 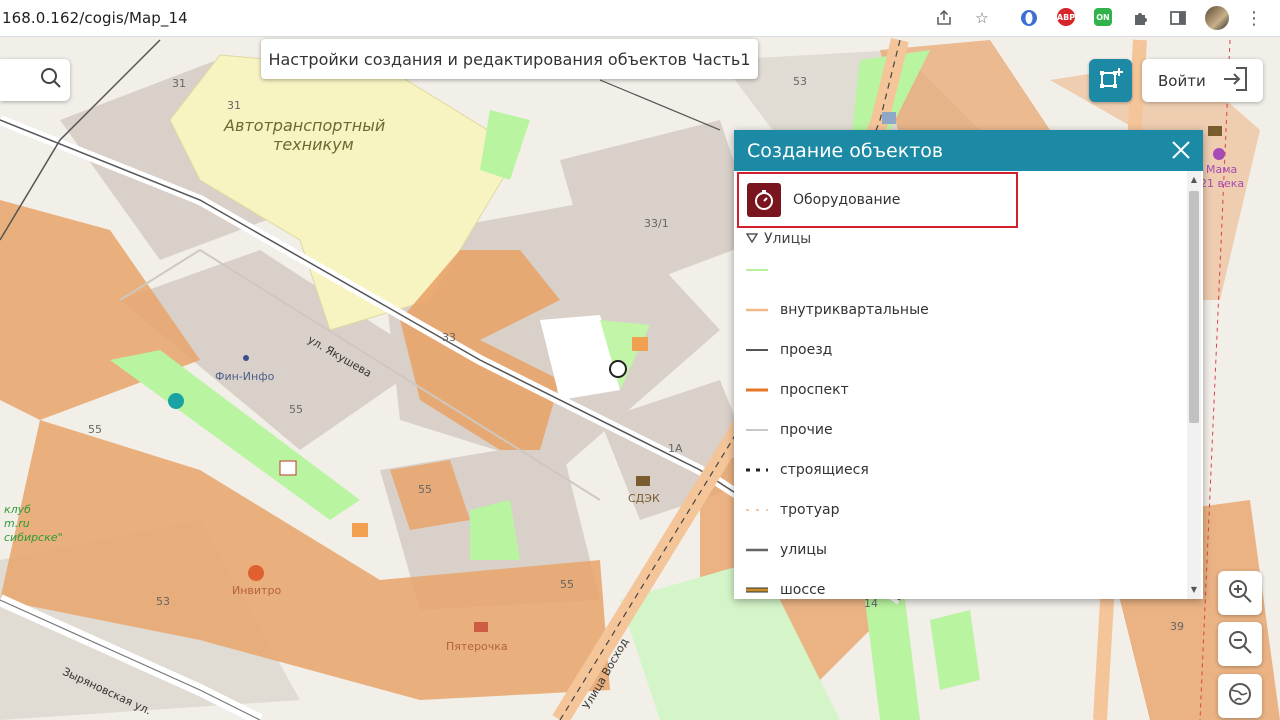 I want to click on bookmark-star-icon: ☆, so click(x=982, y=18).